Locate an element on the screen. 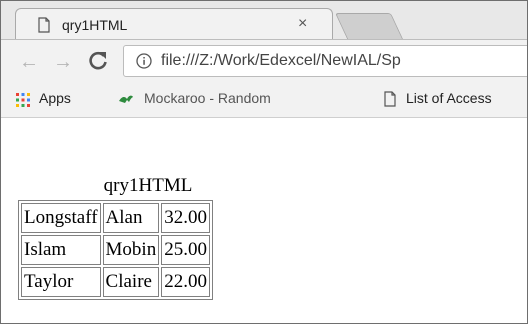 Image resolution: width=528 pixels, height=324 pixels. url-text: file:///Z:/Work/Edexcel/NewIAL/Sp is located at coordinates (281, 60).